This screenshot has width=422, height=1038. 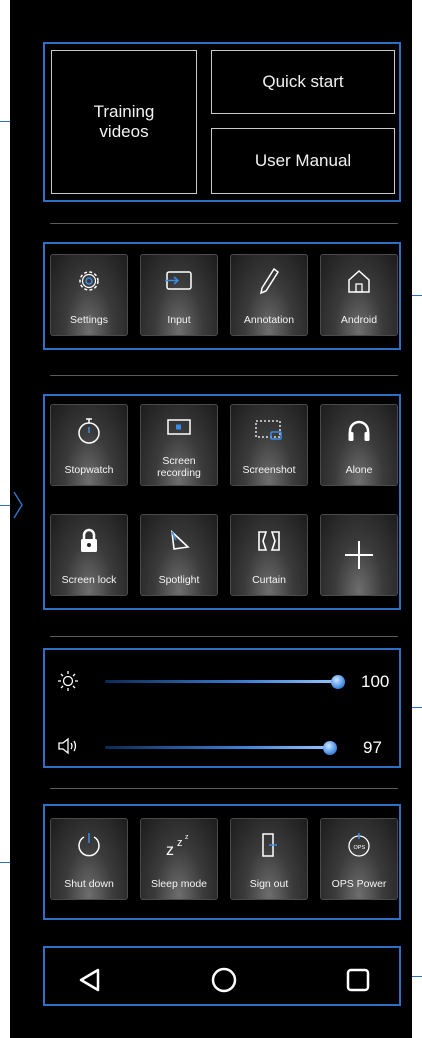 I want to click on sign-out-icon, so click(x=269, y=845).